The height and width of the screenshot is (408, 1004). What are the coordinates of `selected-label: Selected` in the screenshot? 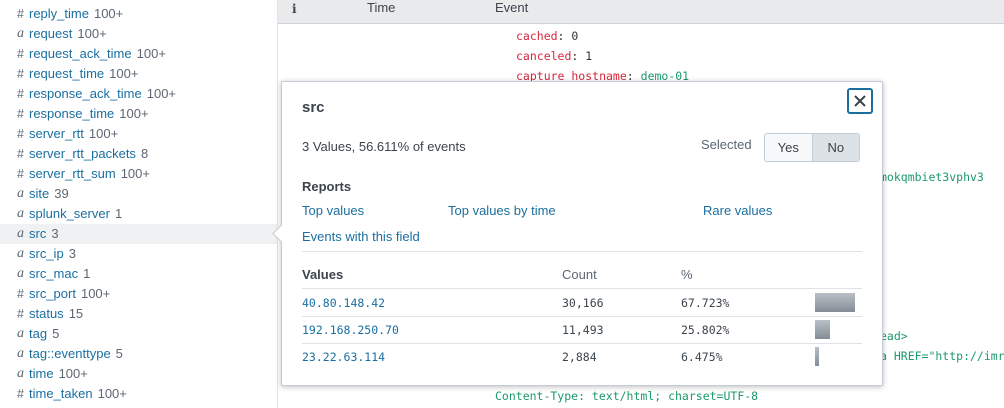 It's located at (726, 144).